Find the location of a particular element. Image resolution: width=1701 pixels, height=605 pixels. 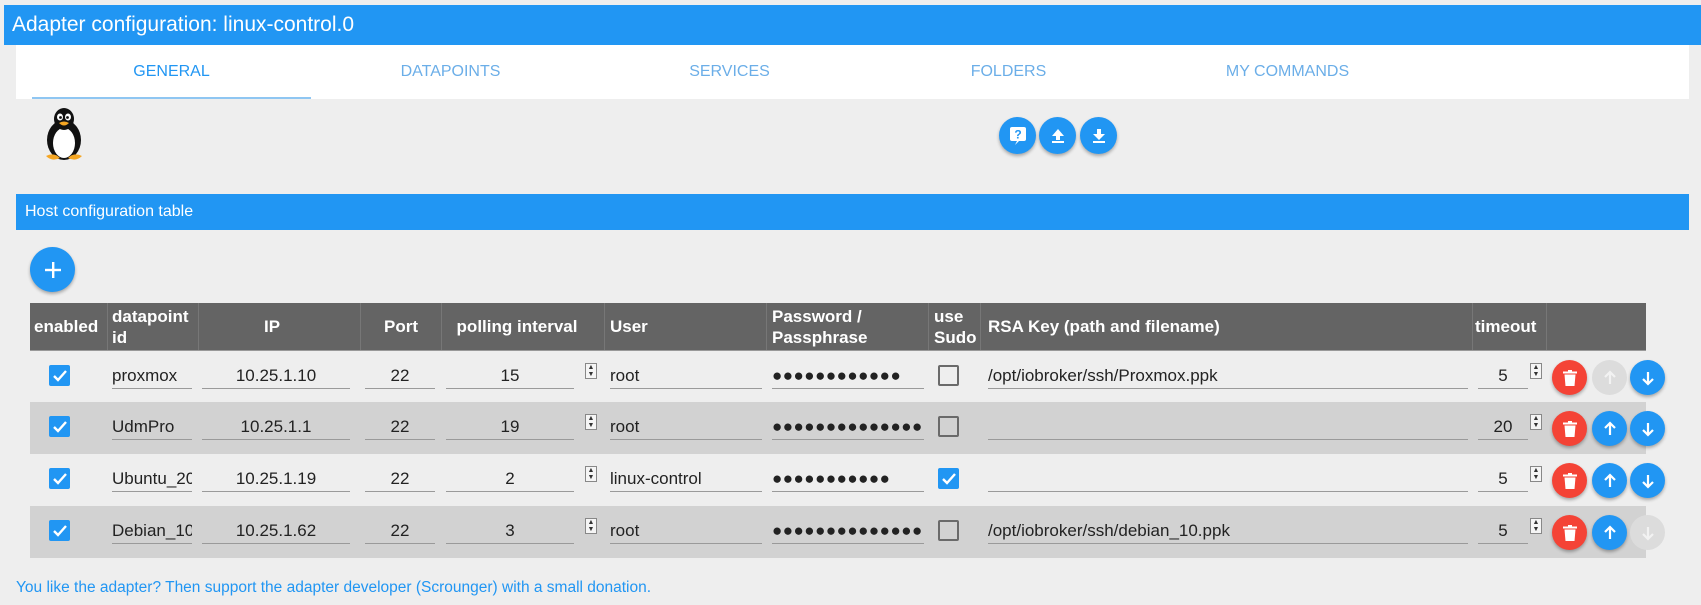

header-timeout: timeout is located at coordinates (1506, 326).